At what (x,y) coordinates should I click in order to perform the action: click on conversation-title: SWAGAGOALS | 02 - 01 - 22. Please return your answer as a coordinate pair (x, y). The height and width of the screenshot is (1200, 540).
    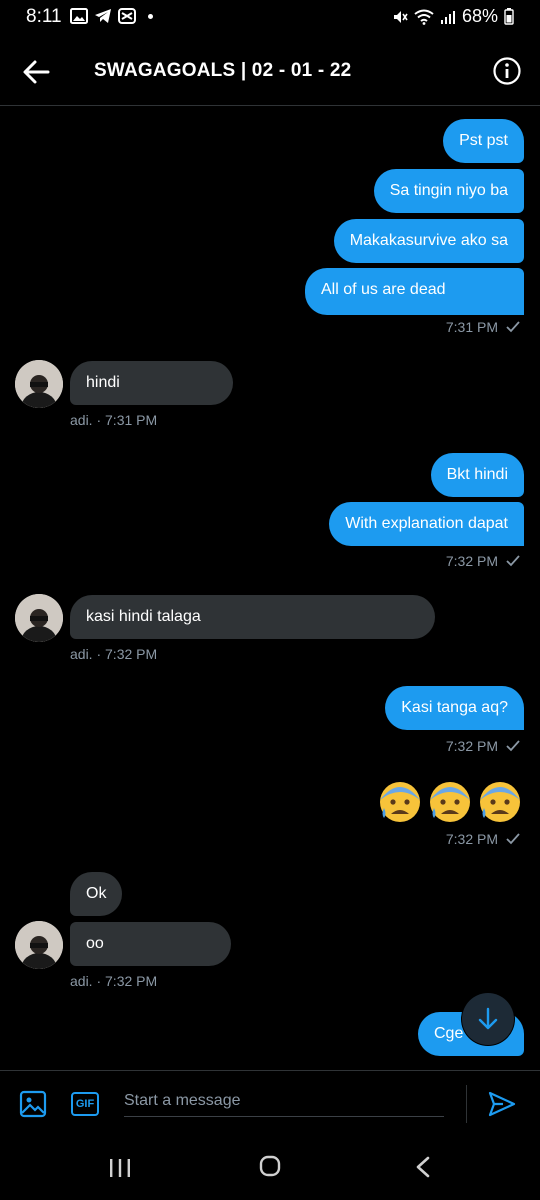
    Looking at the image, I should click on (222, 71).